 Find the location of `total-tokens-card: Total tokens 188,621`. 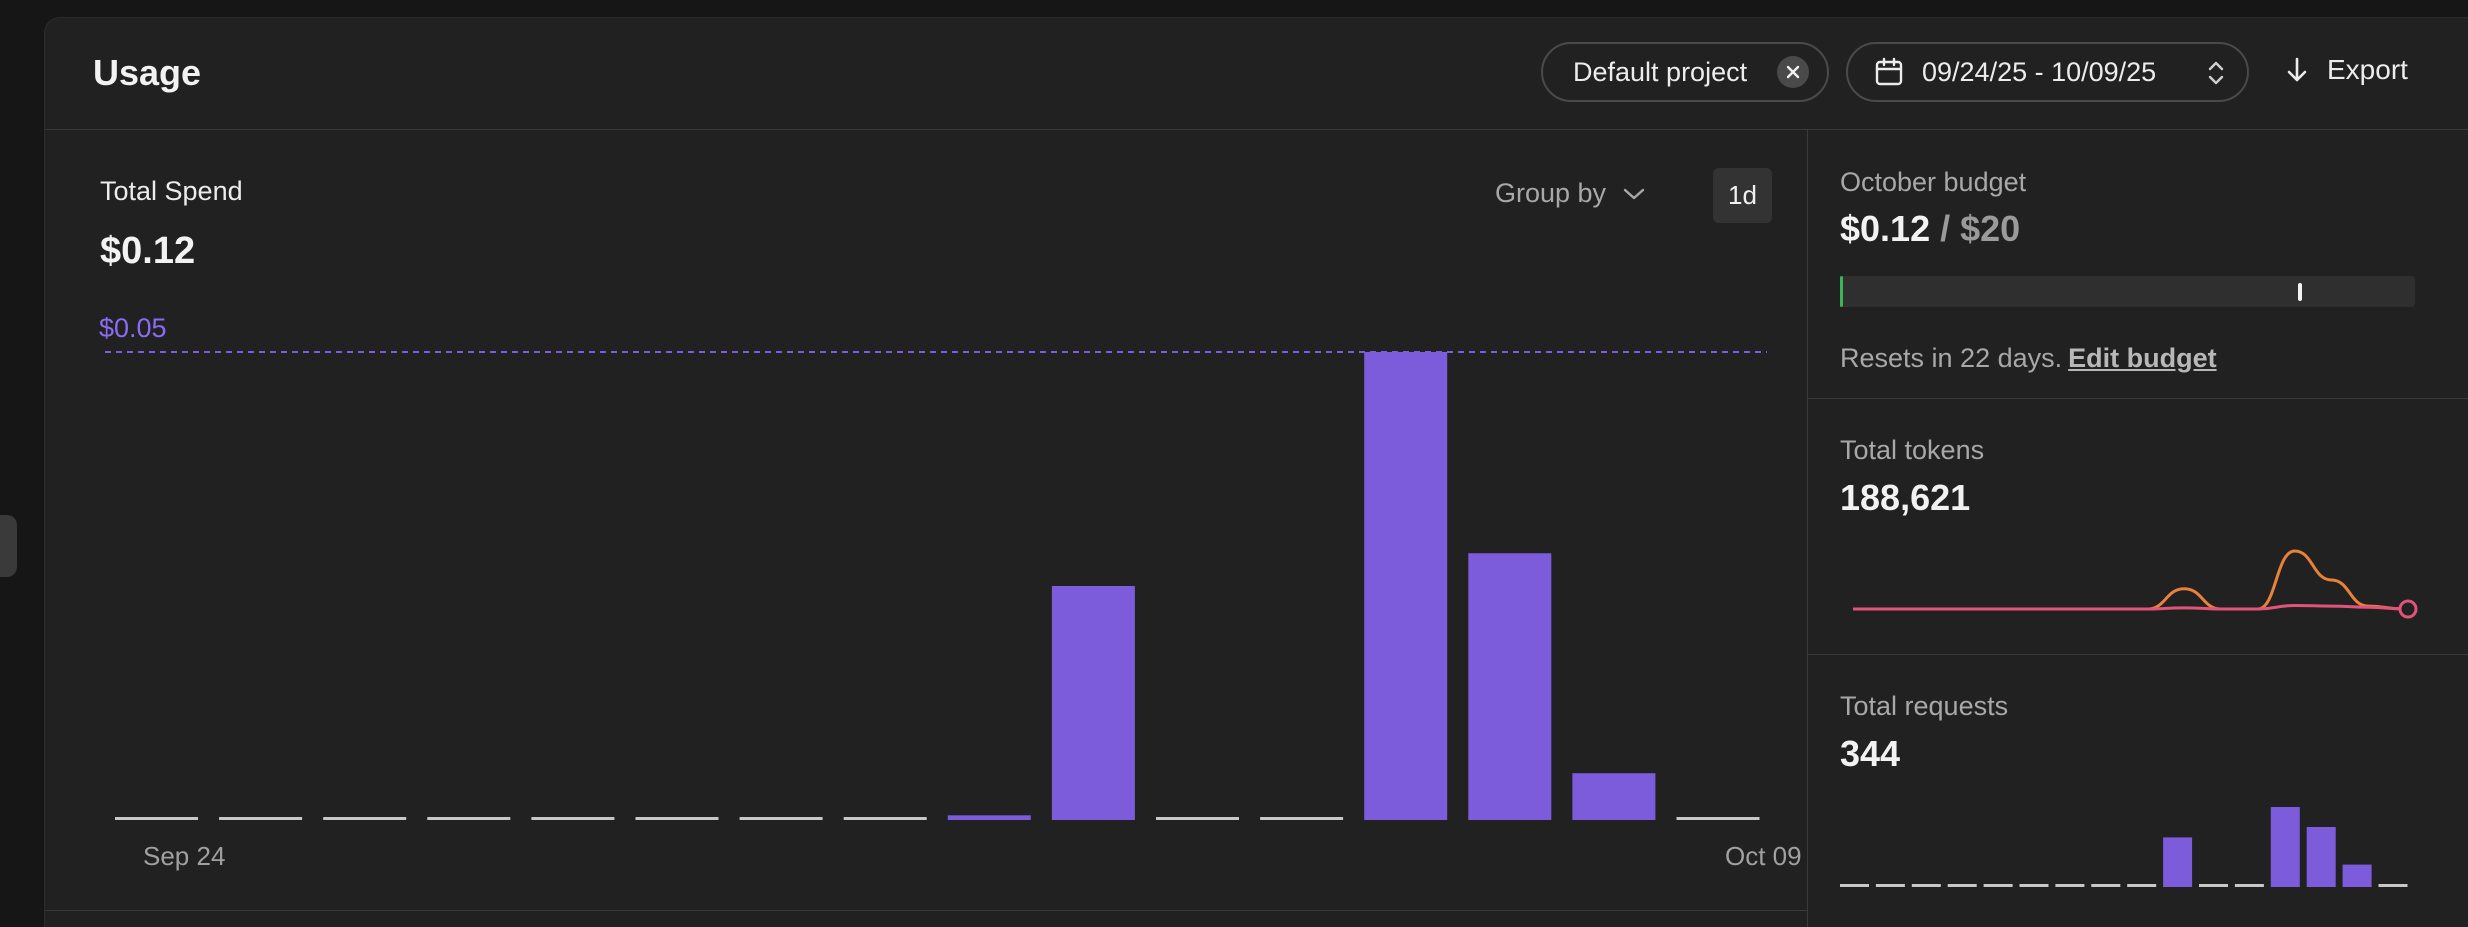

total-tokens-card: Total tokens 188,621 is located at coordinates (2138, 527).